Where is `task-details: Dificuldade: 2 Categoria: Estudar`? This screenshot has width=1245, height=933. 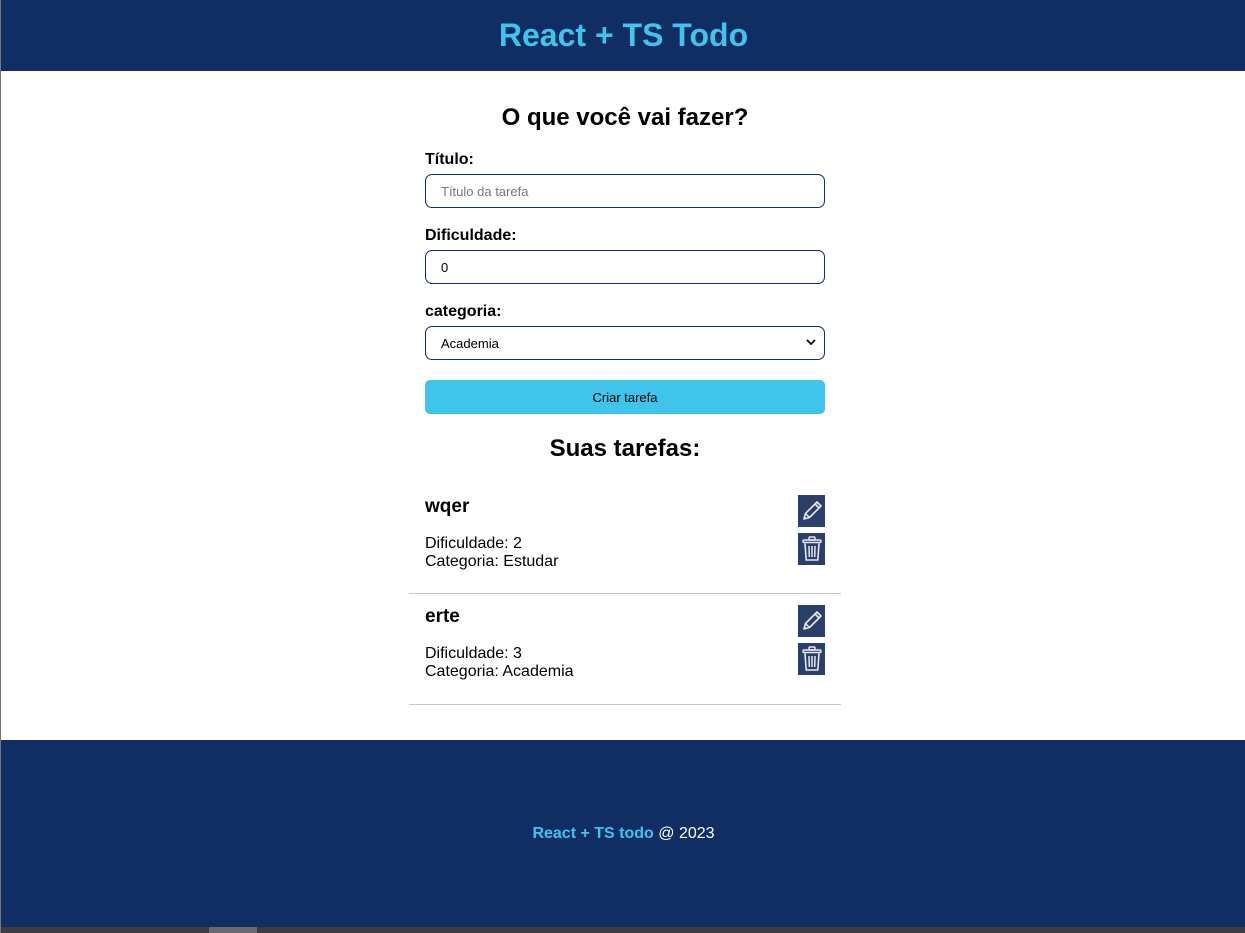
task-details: Dificuldade: 2 Categoria: Estudar is located at coordinates (491, 553).